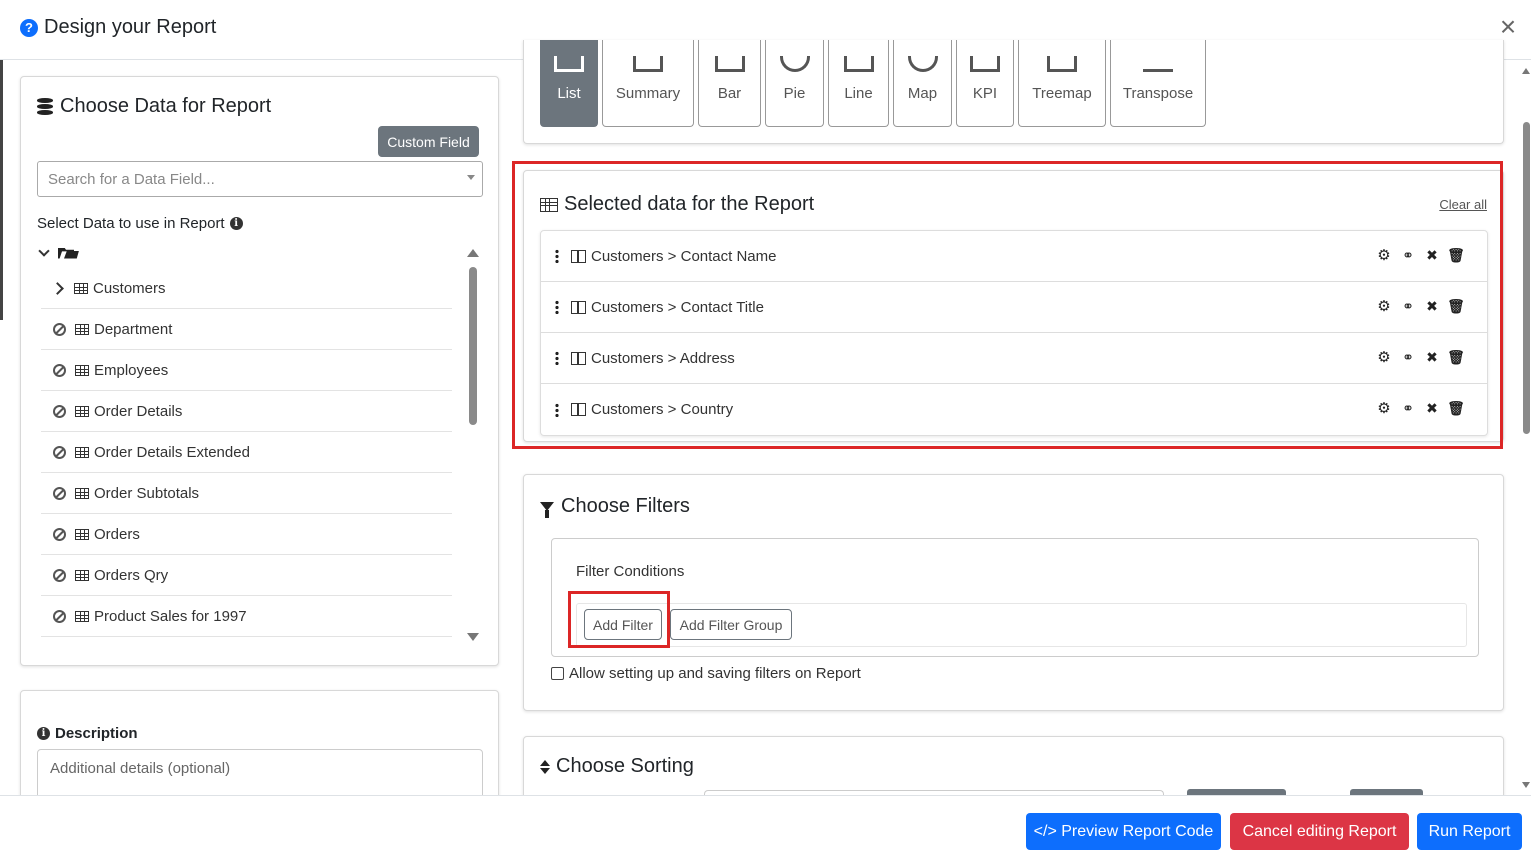 This screenshot has width=1531, height=856. I want to click on table-item-label: Order Subtotals, so click(147, 493).